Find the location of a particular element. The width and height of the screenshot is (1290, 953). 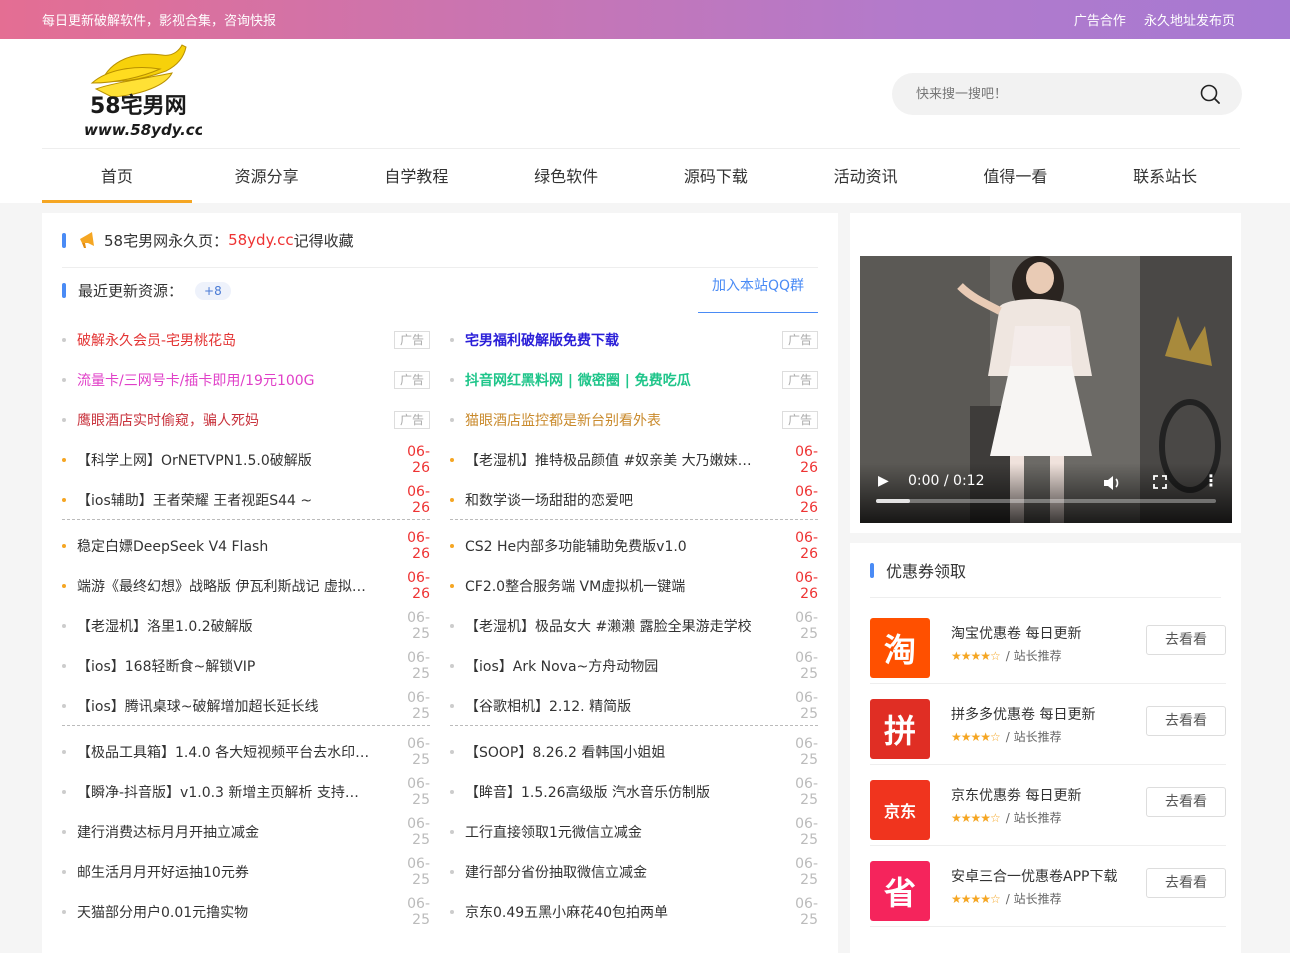

ad-list-item: 宅男福利破解版免费下载 广告 is located at coordinates (634, 340).